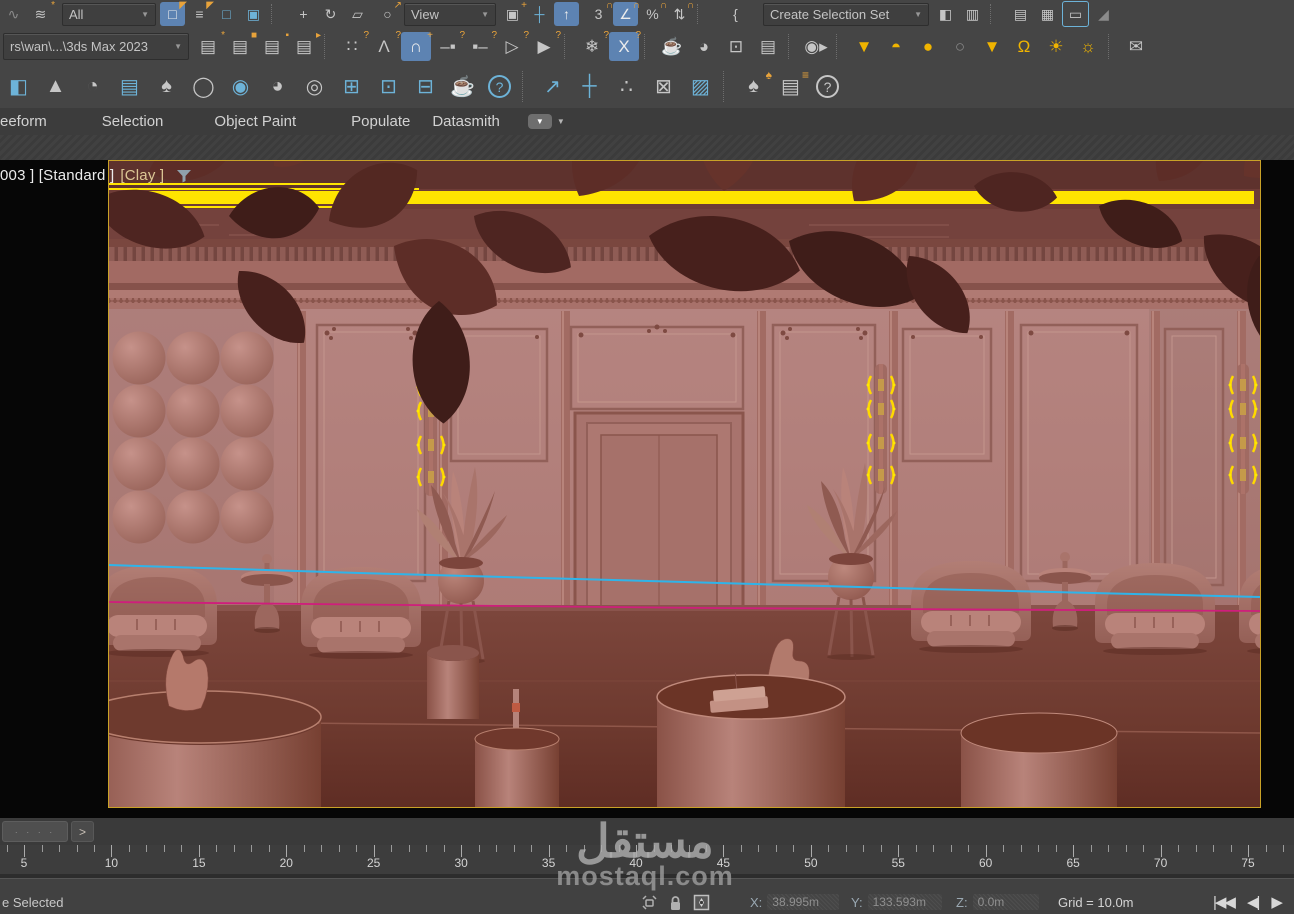 This screenshot has width=1294, height=914. Describe the element at coordinates (96, 46) in the screenshot. I see `project-folder-dropdown: rs\wan\...\3ds Max 2023 ▼` at that location.